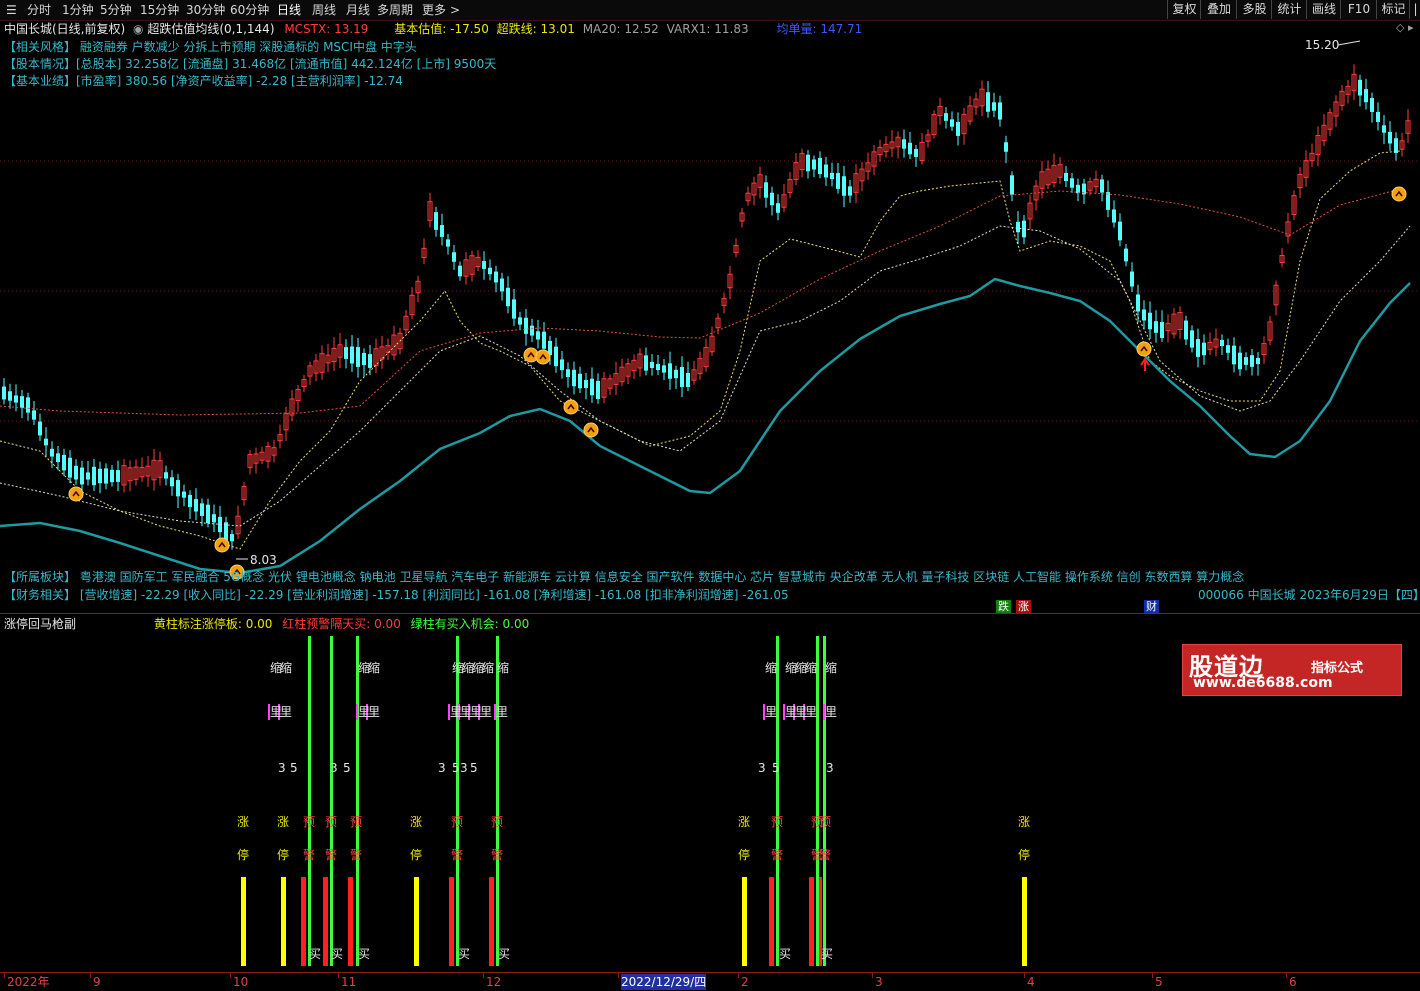  What do you see at coordinates (289, 10) in the screenshot?
I see `period-tab-6: 日线` at bounding box center [289, 10].